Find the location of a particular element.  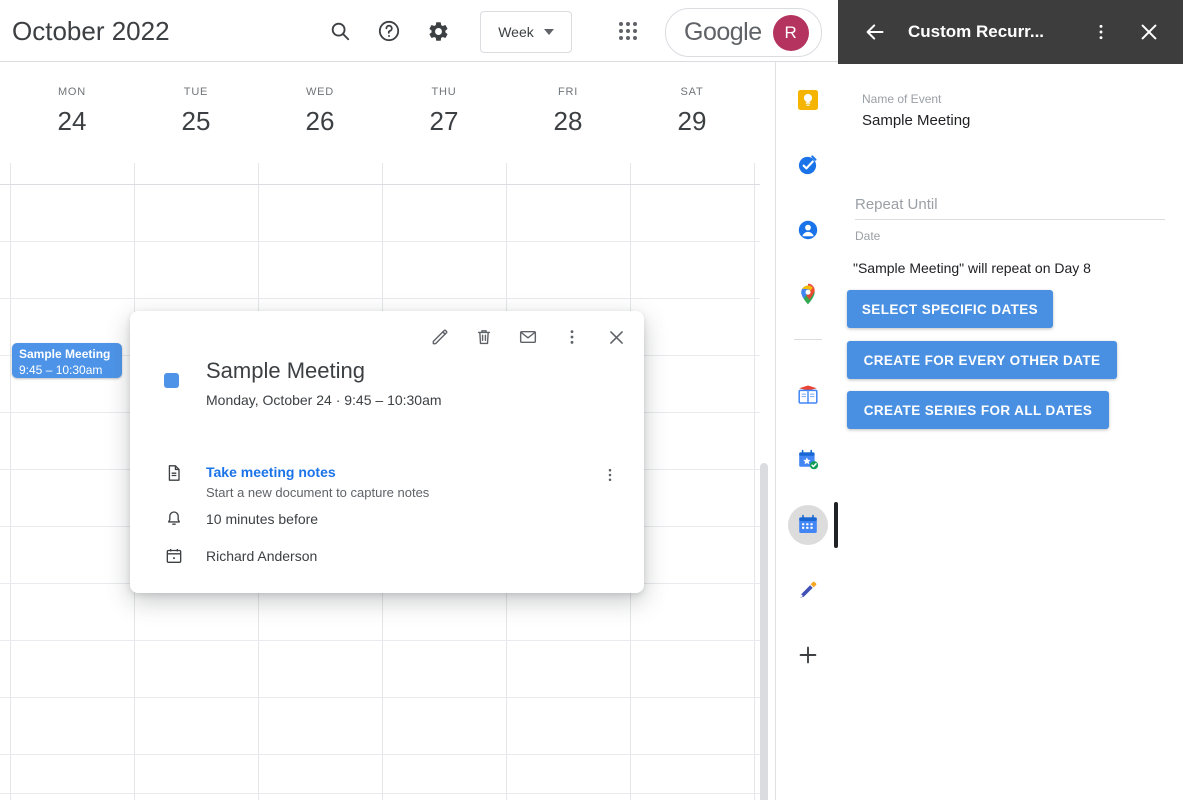

envelope-icon is located at coordinates (528, 337).